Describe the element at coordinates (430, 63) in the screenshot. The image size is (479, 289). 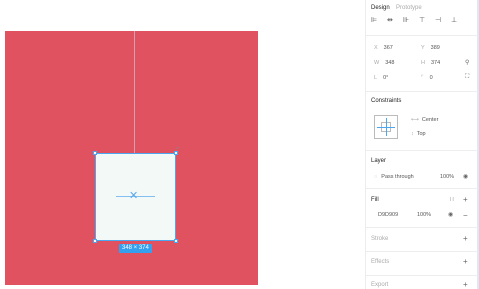
I see `height-field: H 374` at that location.